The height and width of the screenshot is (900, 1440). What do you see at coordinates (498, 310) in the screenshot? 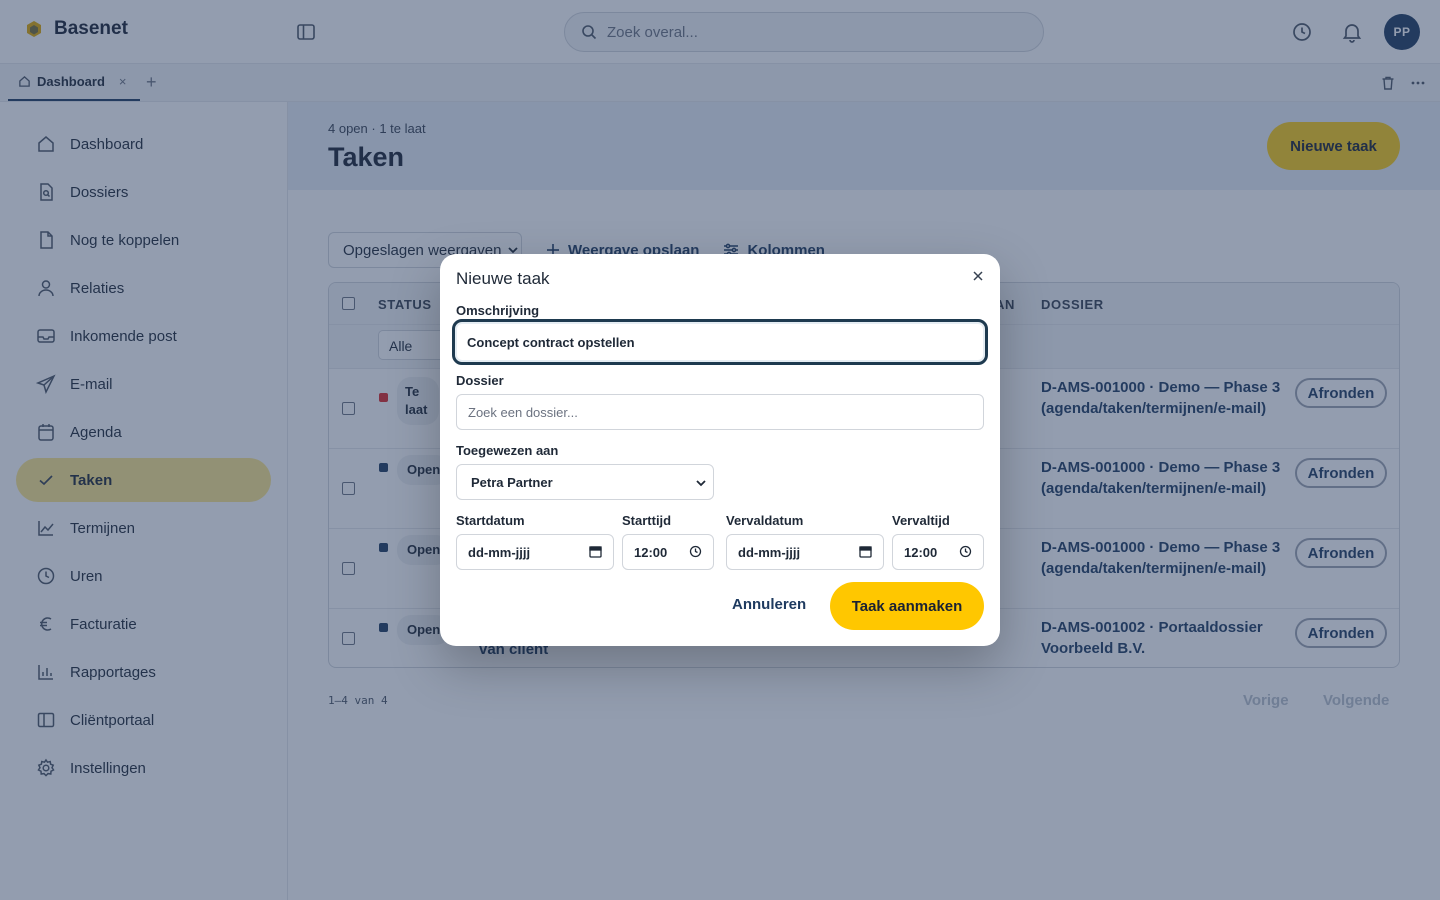
I see `description-label: Omschrijving` at bounding box center [498, 310].